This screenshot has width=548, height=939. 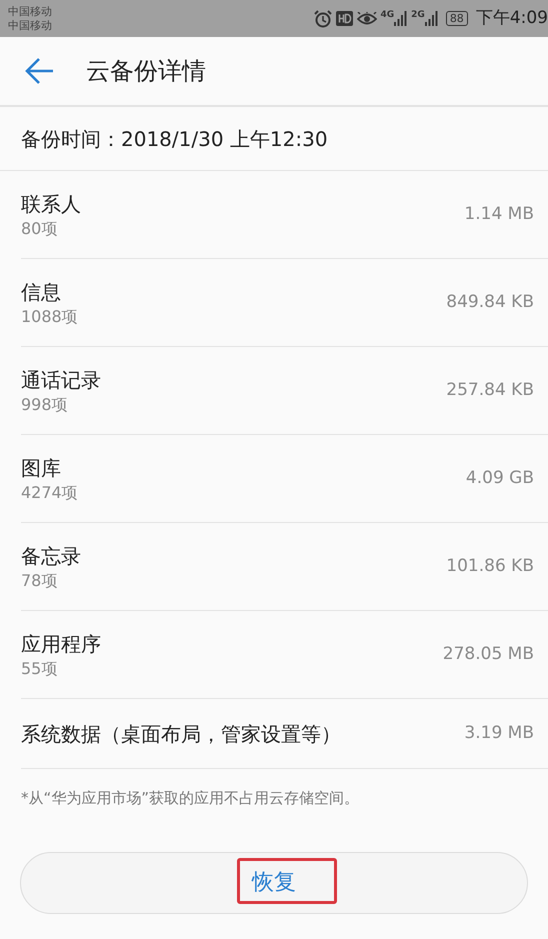 What do you see at coordinates (323, 19) in the screenshot?
I see `alarm-icon` at bounding box center [323, 19].